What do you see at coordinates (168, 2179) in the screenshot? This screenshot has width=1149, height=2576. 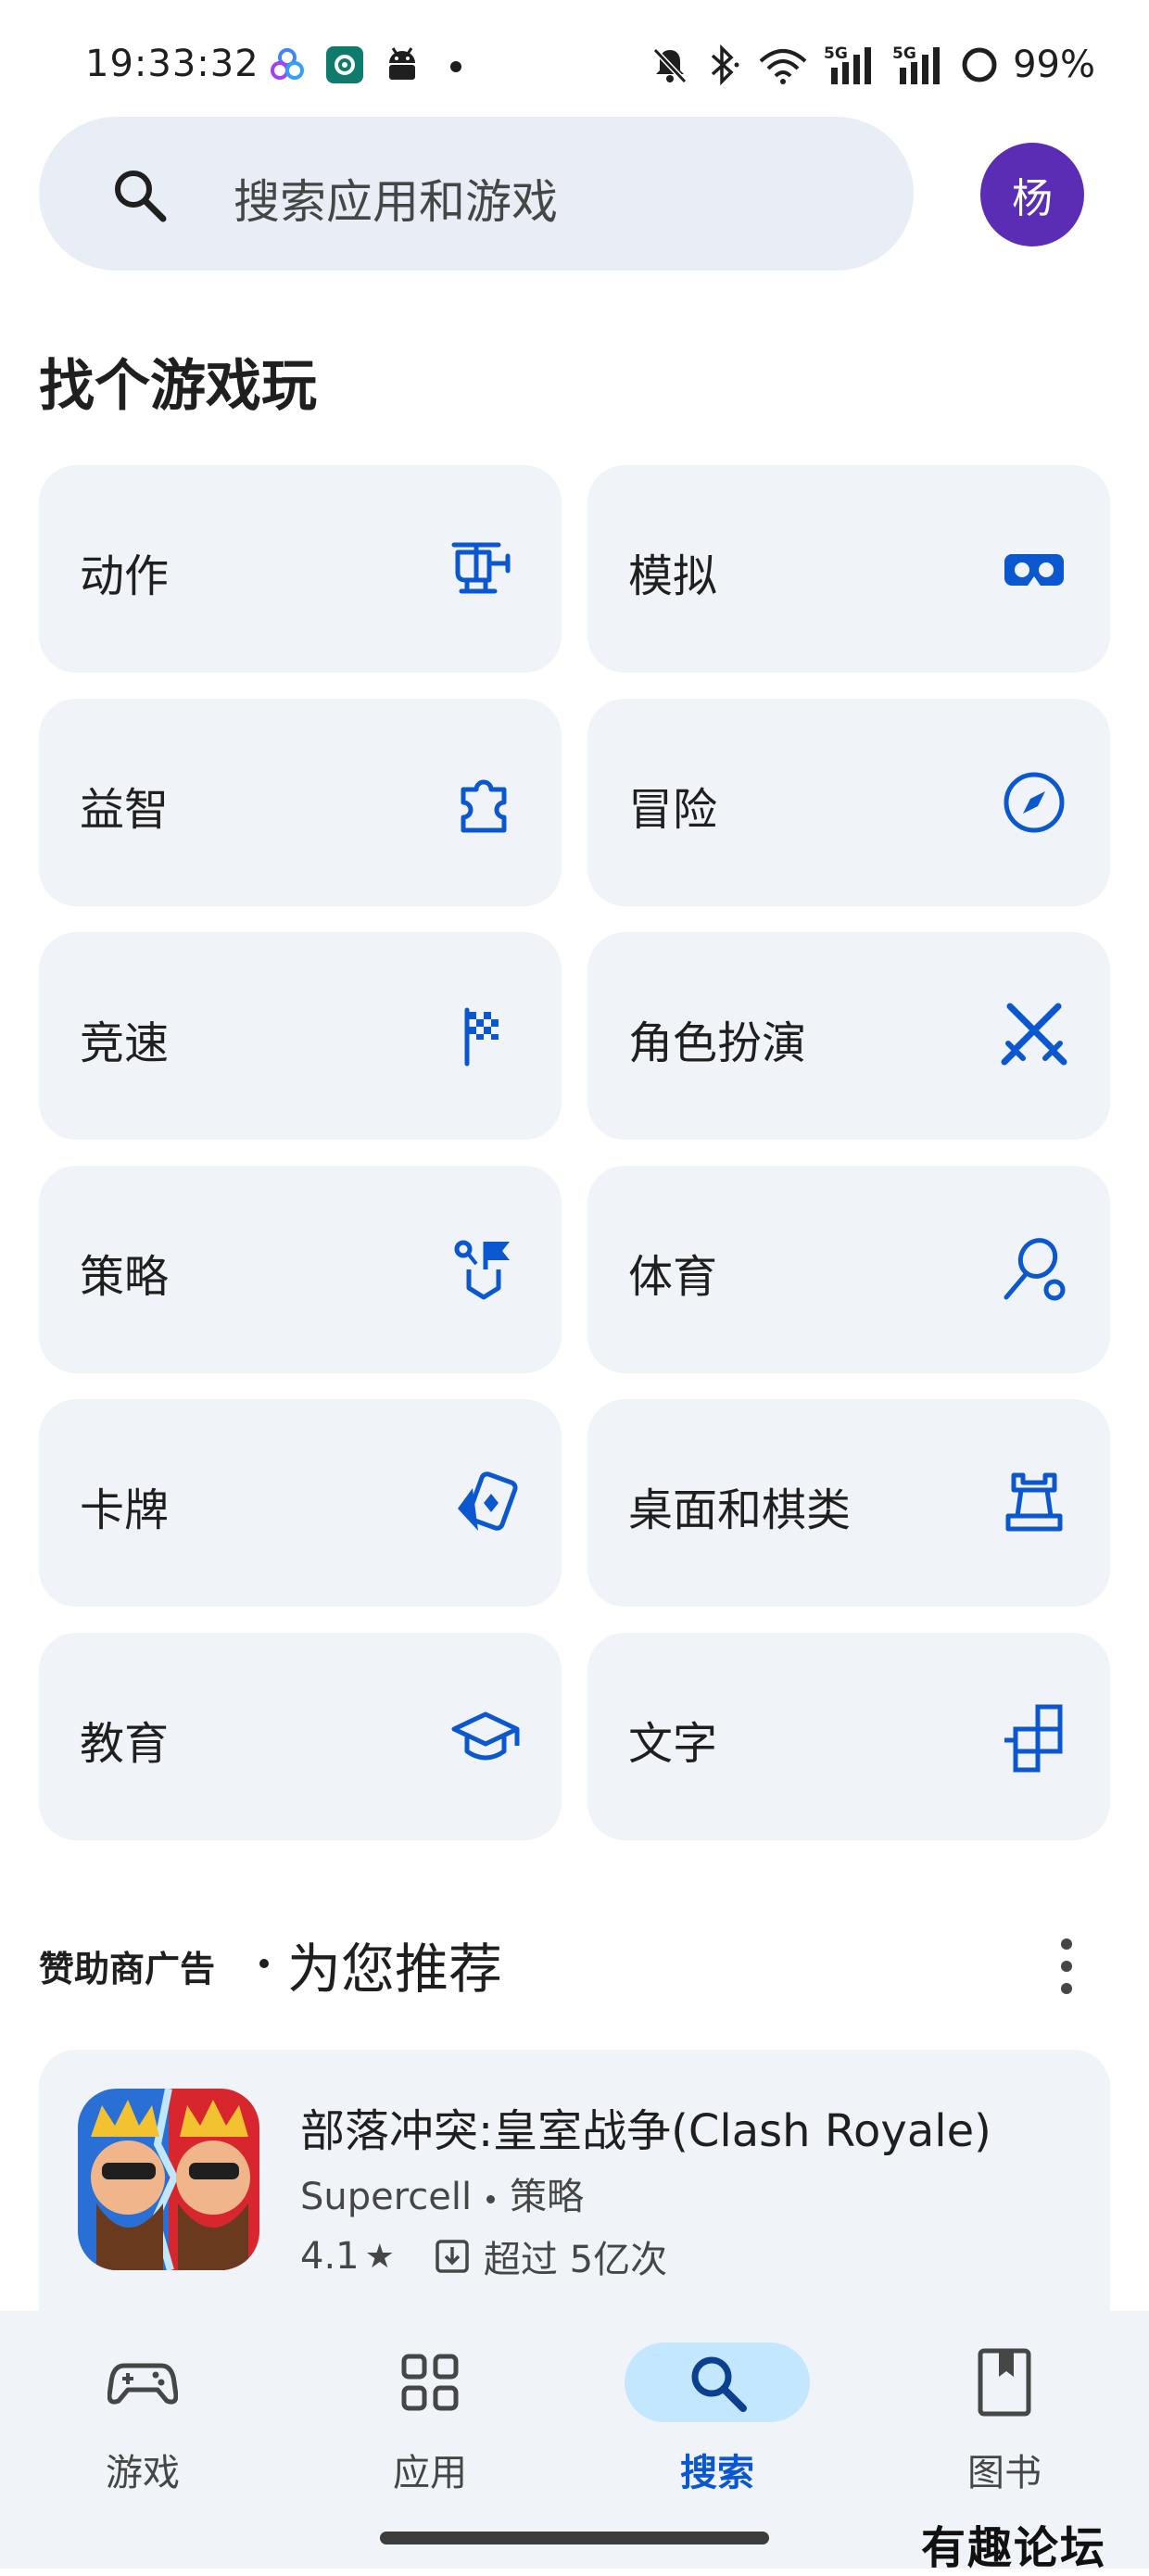 I see `app-icon` at bounding box center [168, 2179].